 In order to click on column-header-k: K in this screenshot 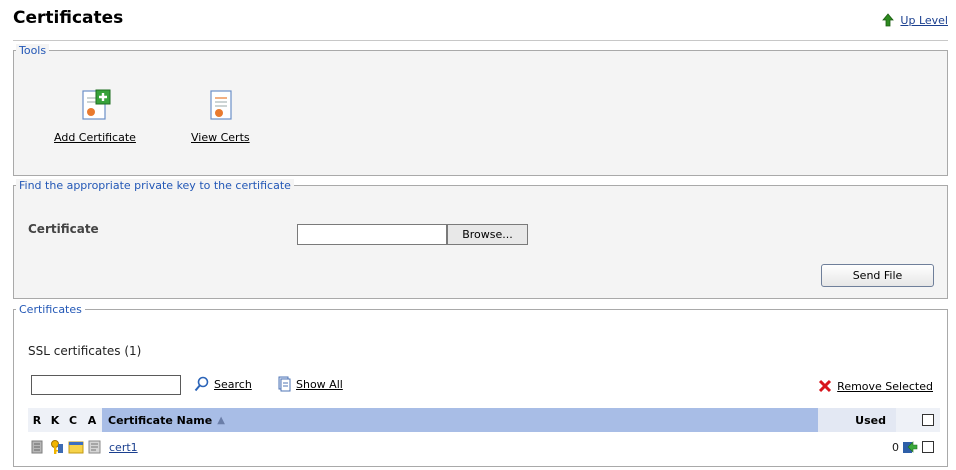, I will do `click(55, 420)`.